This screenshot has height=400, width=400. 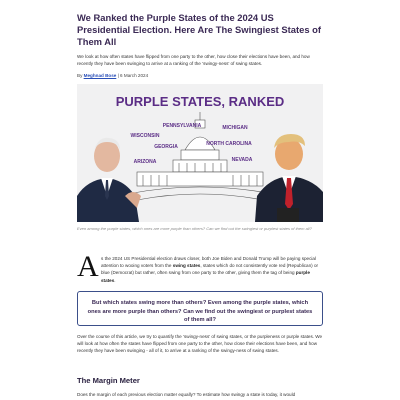 I want to click on state-label: GEORGIA, so click(x=166, y=147).